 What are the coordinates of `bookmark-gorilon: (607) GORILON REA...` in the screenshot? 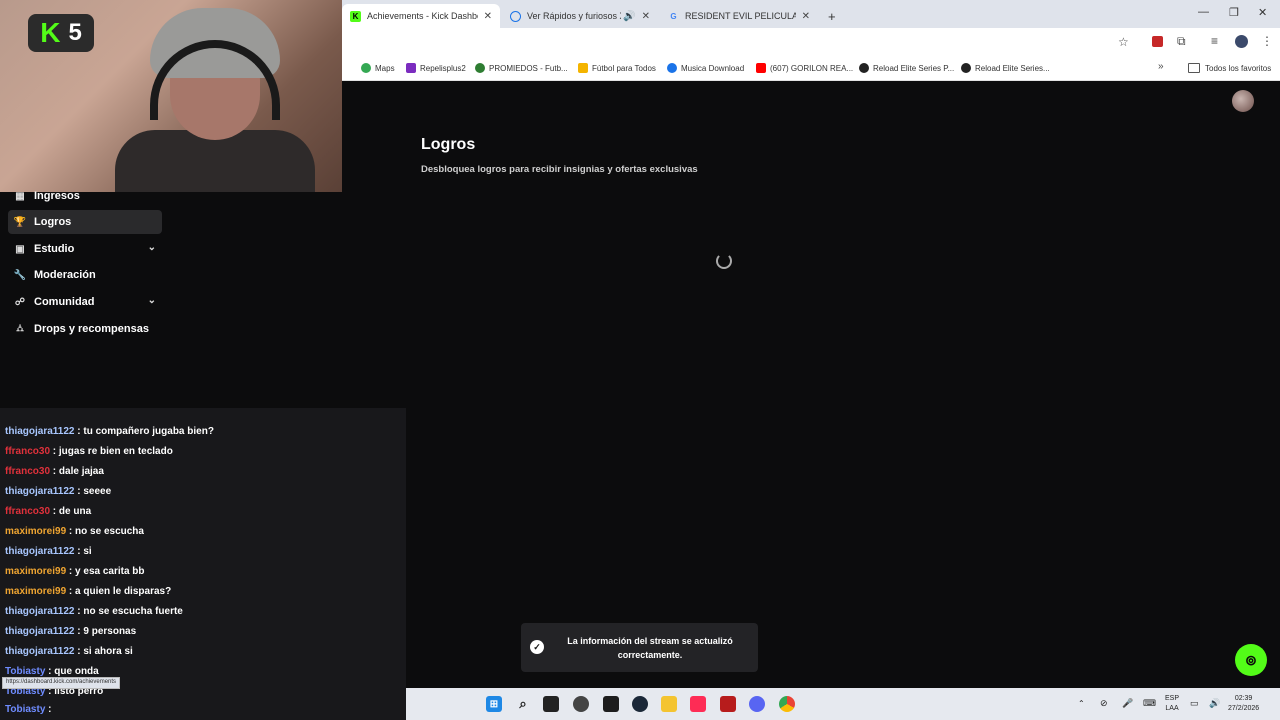 It's located at (804, 68).